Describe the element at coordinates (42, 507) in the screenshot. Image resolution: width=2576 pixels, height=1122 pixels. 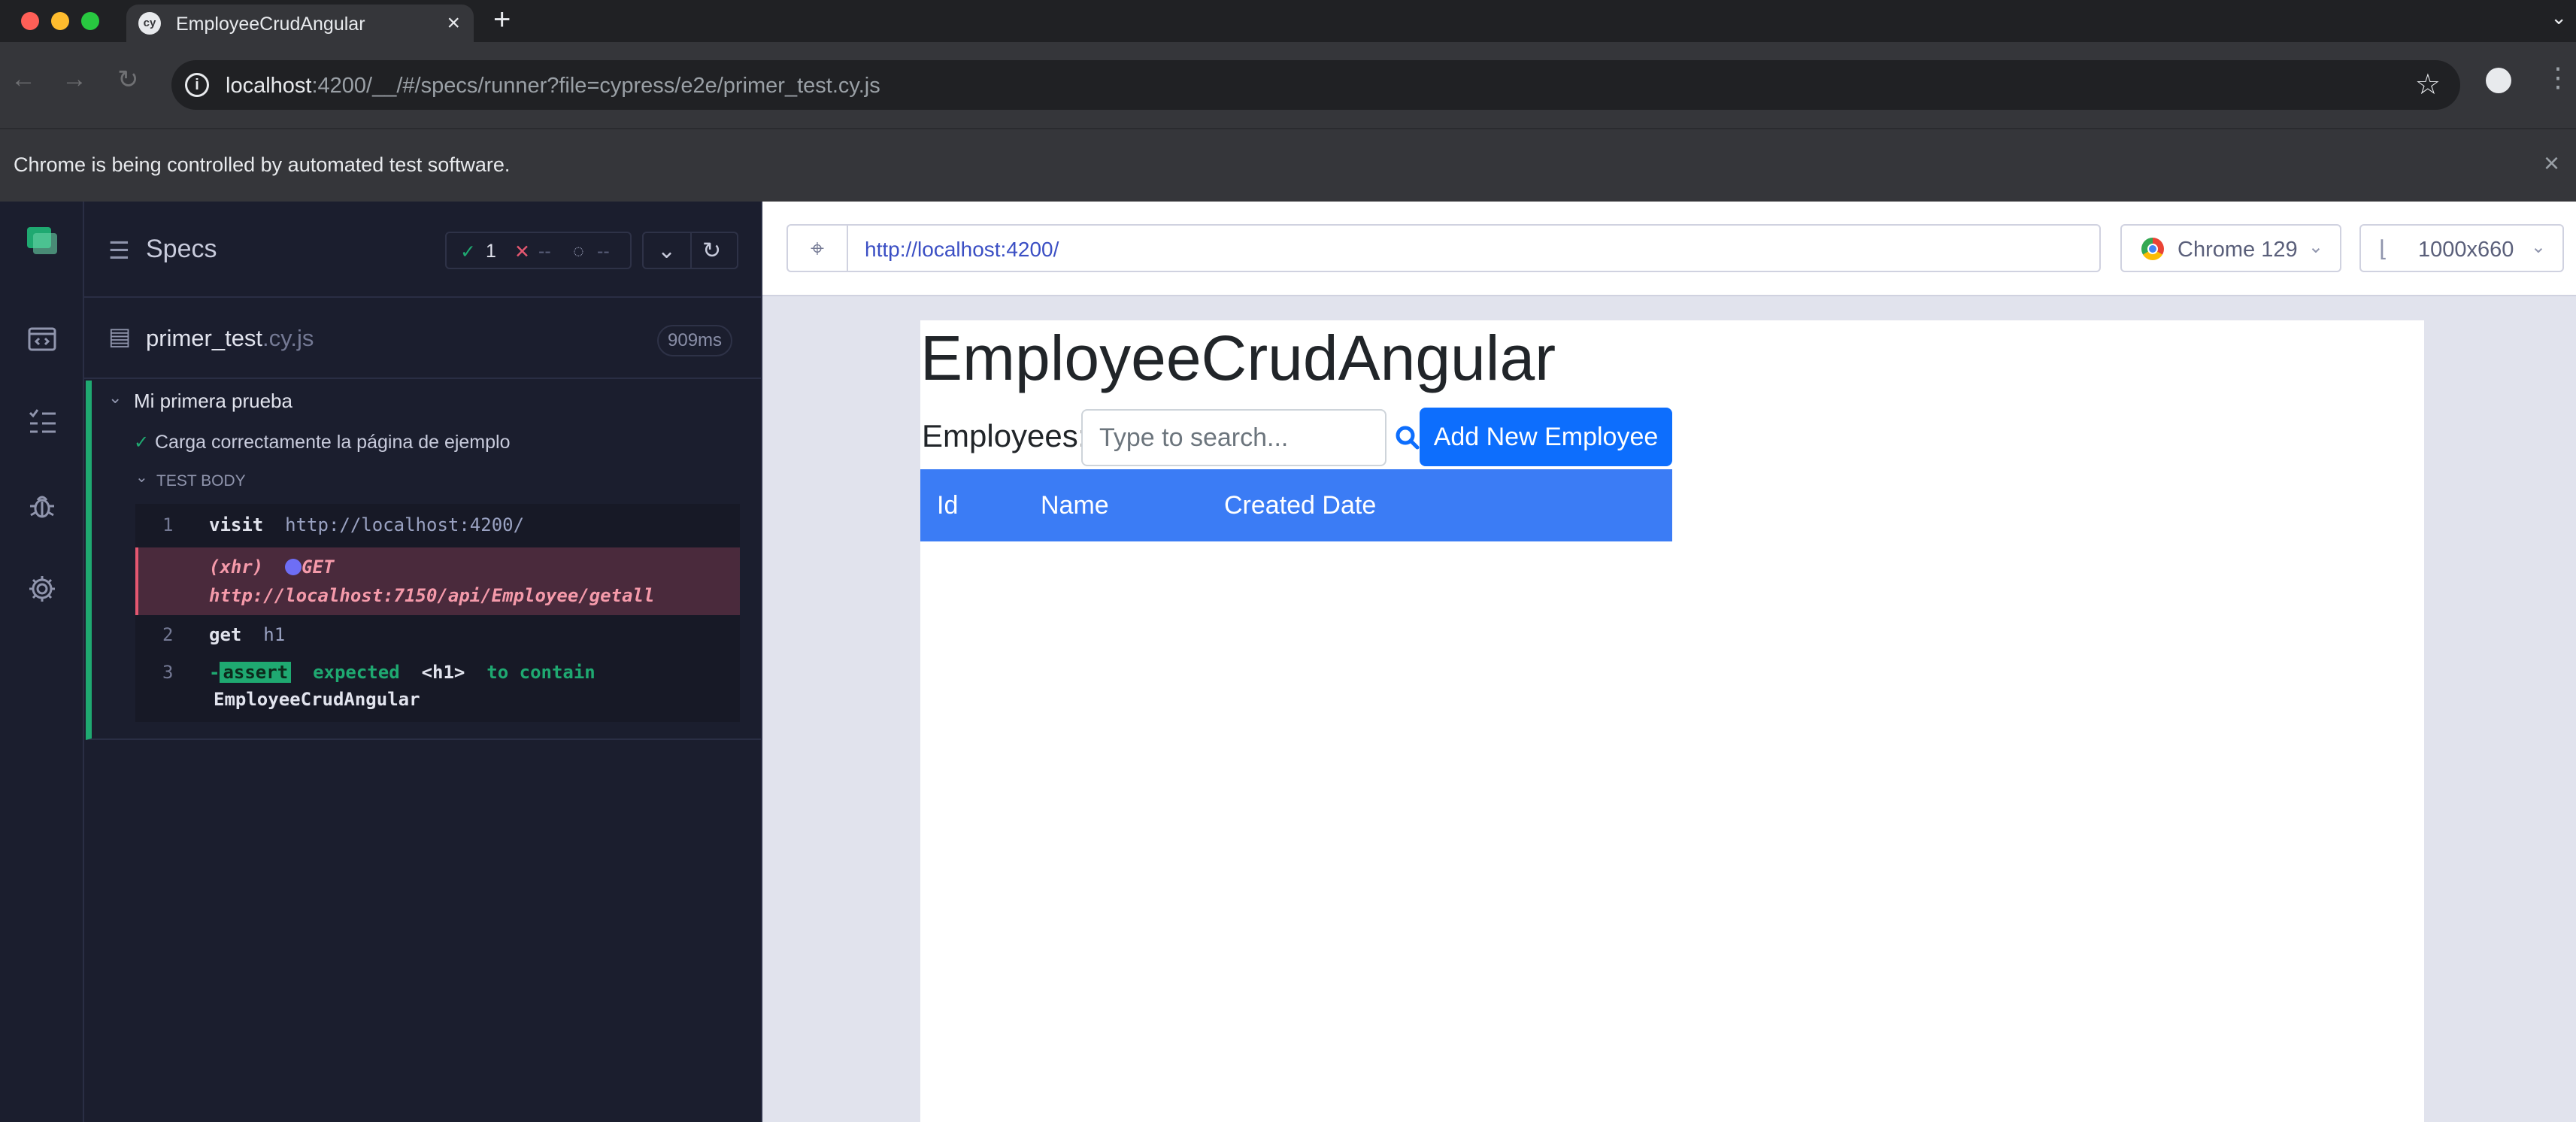
I see `bug-icon` at that location.